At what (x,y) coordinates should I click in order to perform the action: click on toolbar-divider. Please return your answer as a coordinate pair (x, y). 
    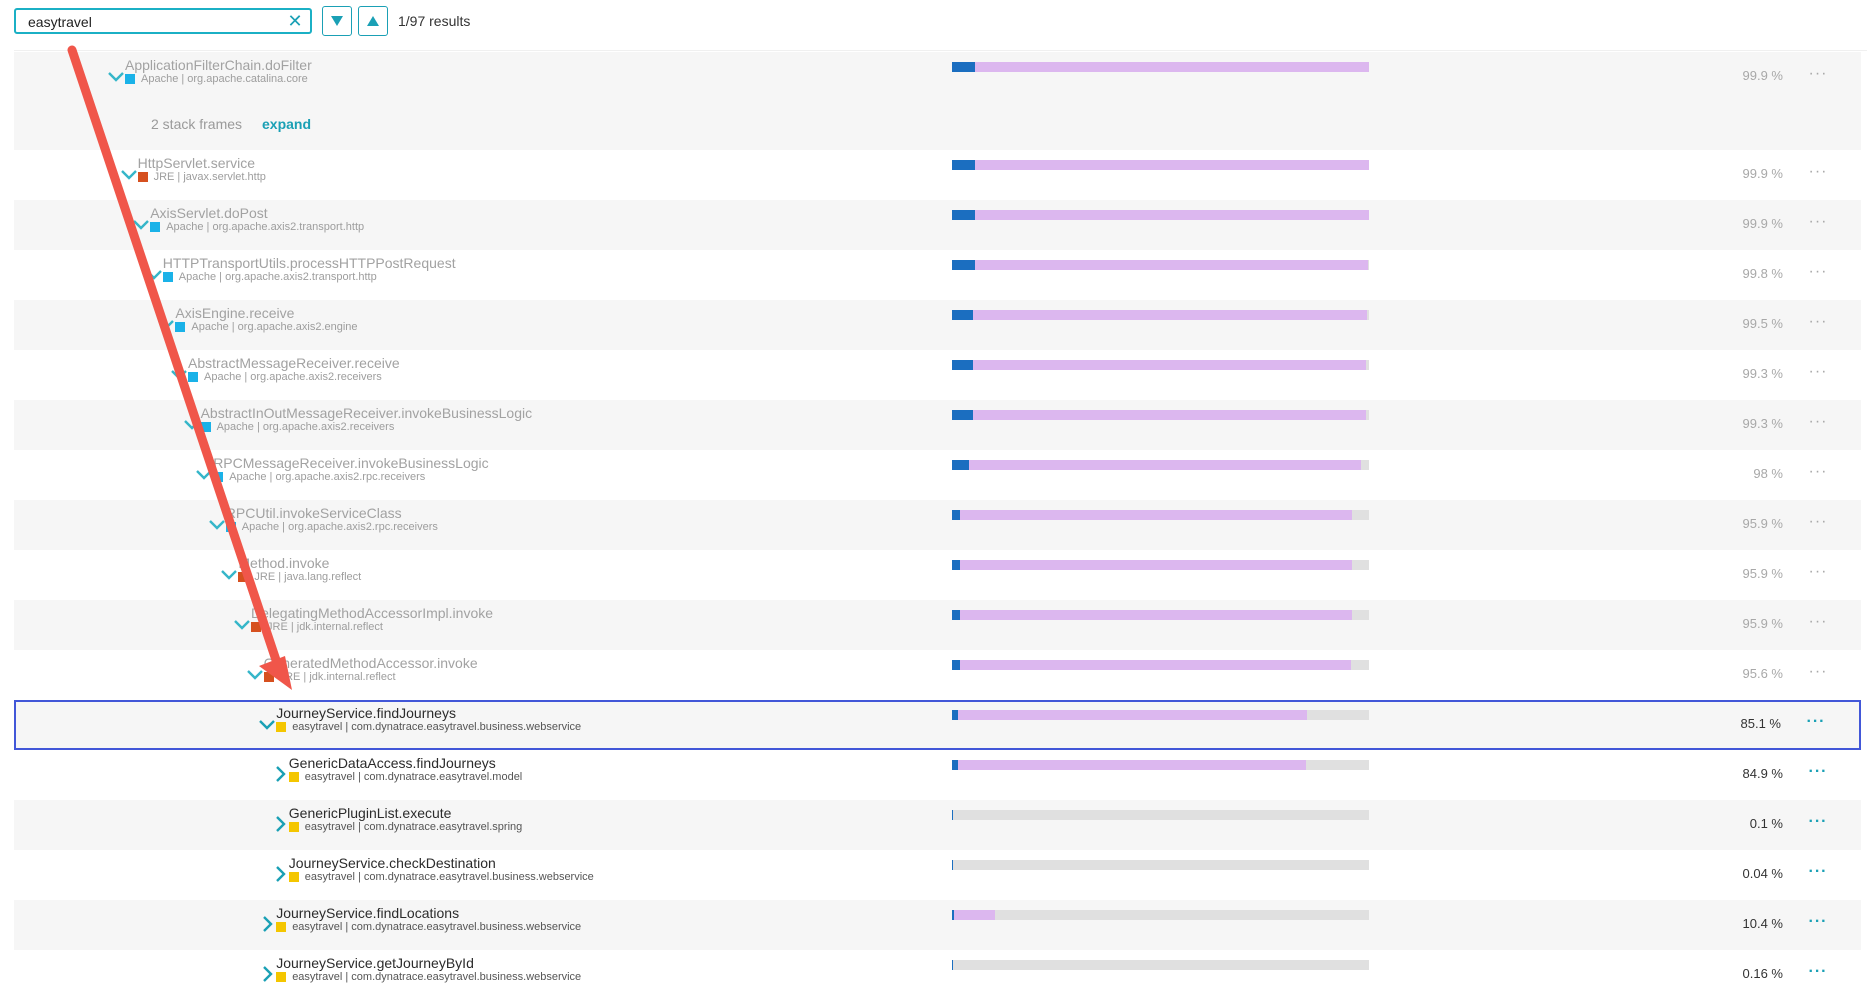
    Looking at the image, I should click on (940, 50).